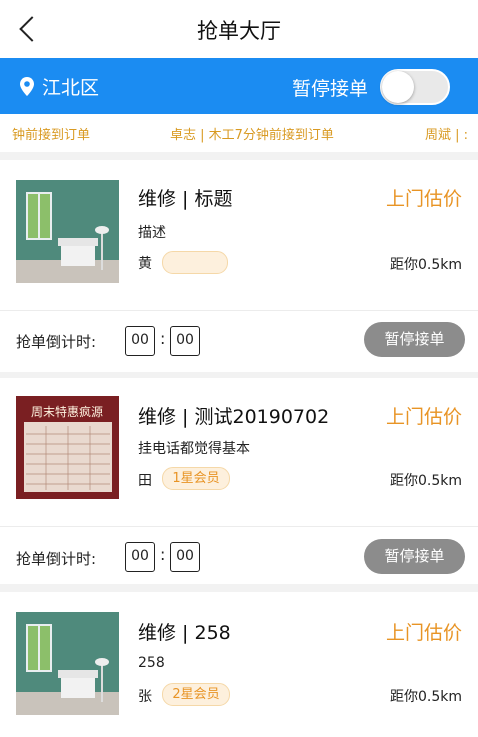 The width and height of the screenshot is (478, 737). Describe the element at coordinates (145, 697) in the screenshot. I see `customer-surname: 张` at that location.